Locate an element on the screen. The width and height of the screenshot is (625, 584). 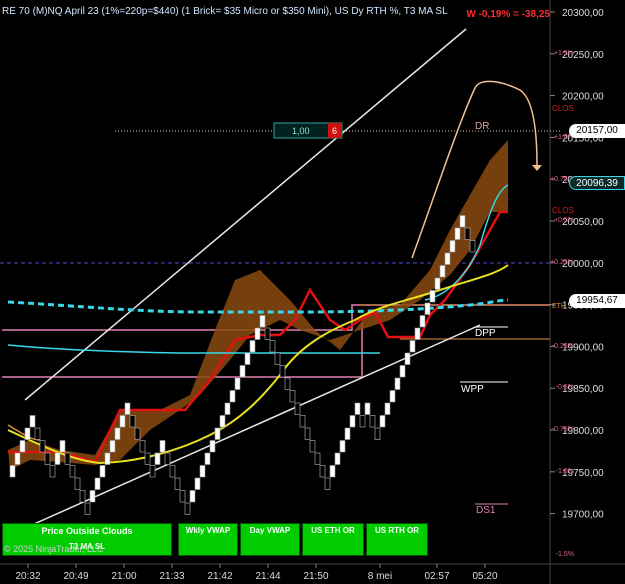
price-label: 20300,00 is located at coordinates (583, 13).